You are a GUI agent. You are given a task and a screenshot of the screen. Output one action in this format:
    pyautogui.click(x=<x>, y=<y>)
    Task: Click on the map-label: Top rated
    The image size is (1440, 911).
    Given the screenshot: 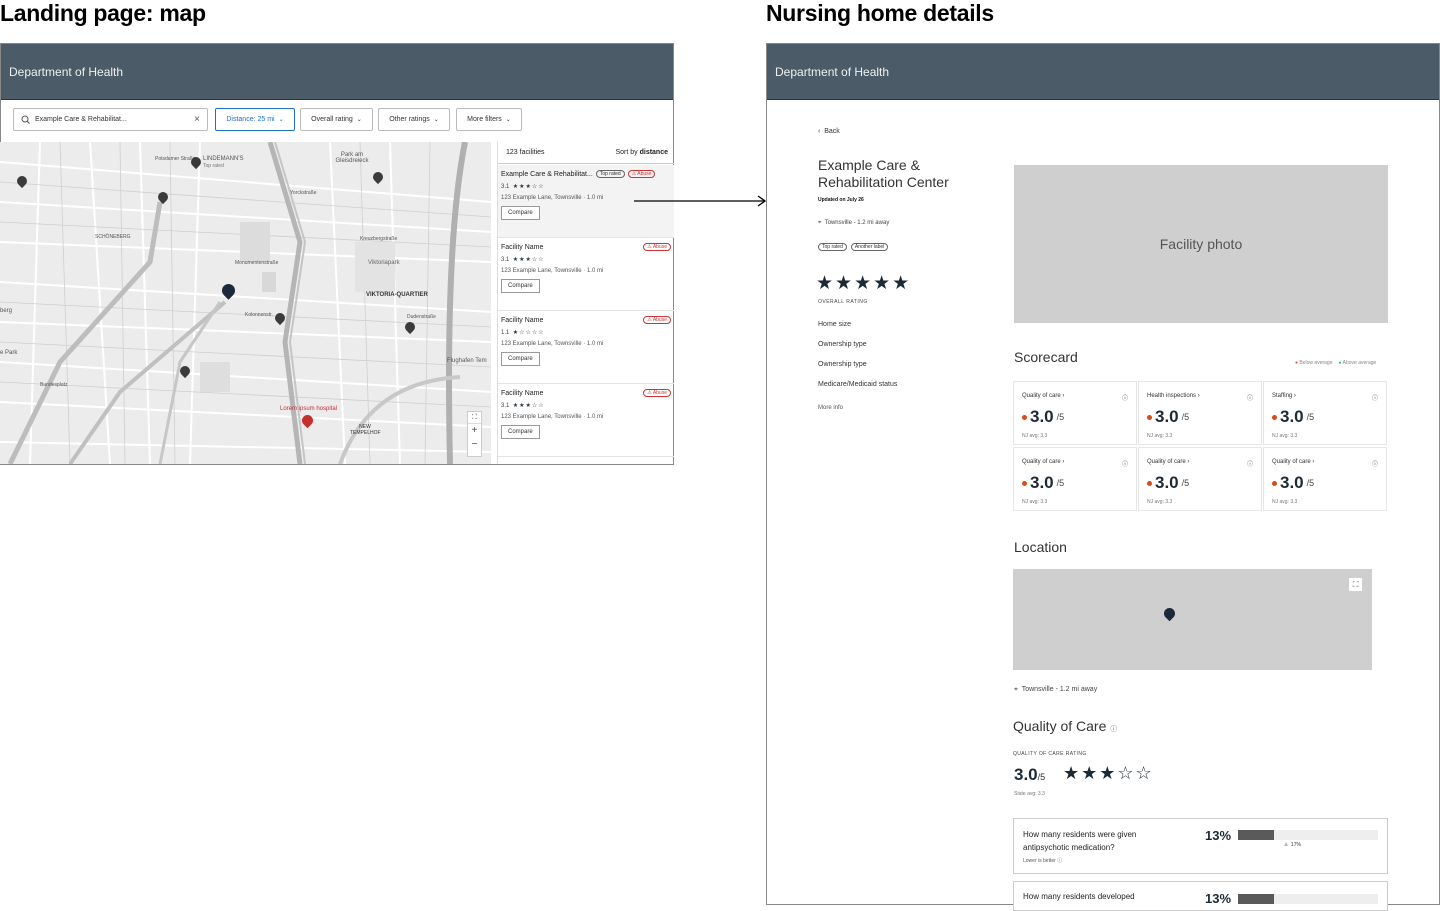 What is the action you would take?
    pyautogui.click(x=213, y=166)
    